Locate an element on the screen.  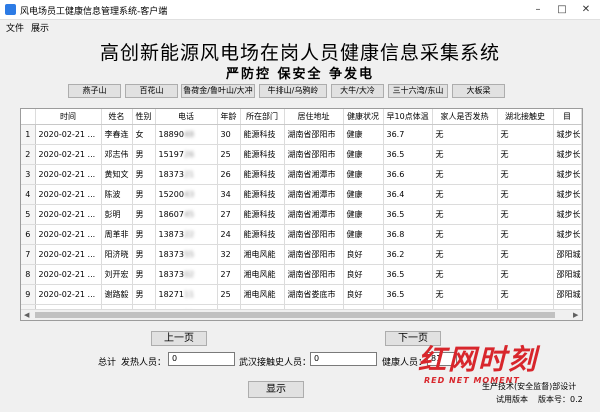
column-header: 所在部门 is located at coordinates (262, 117).